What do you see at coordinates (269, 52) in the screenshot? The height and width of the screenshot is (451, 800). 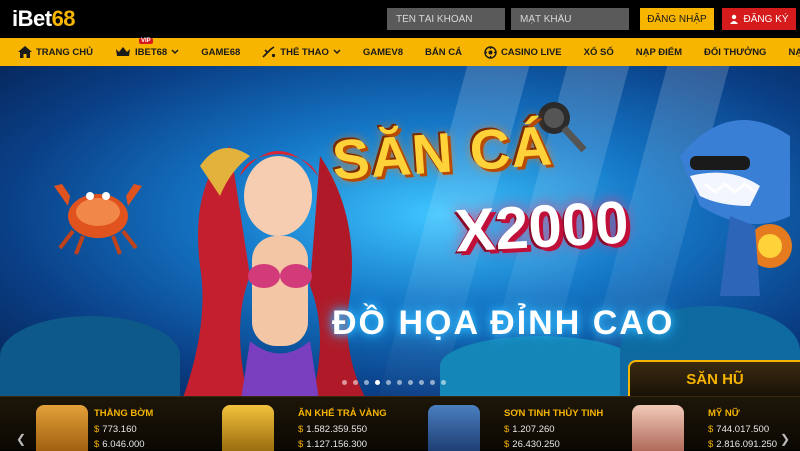 I see `sports-icon` at bounding box center [269, 52].